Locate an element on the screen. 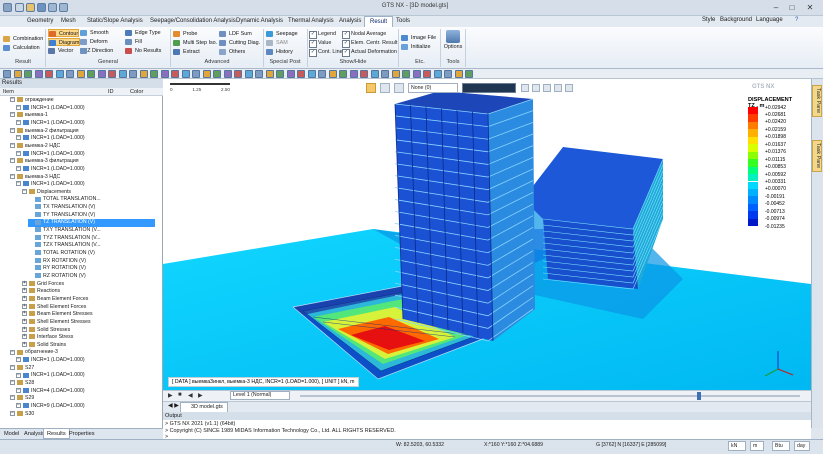  tree-item: − S29 is located at coordinates (22, 398).